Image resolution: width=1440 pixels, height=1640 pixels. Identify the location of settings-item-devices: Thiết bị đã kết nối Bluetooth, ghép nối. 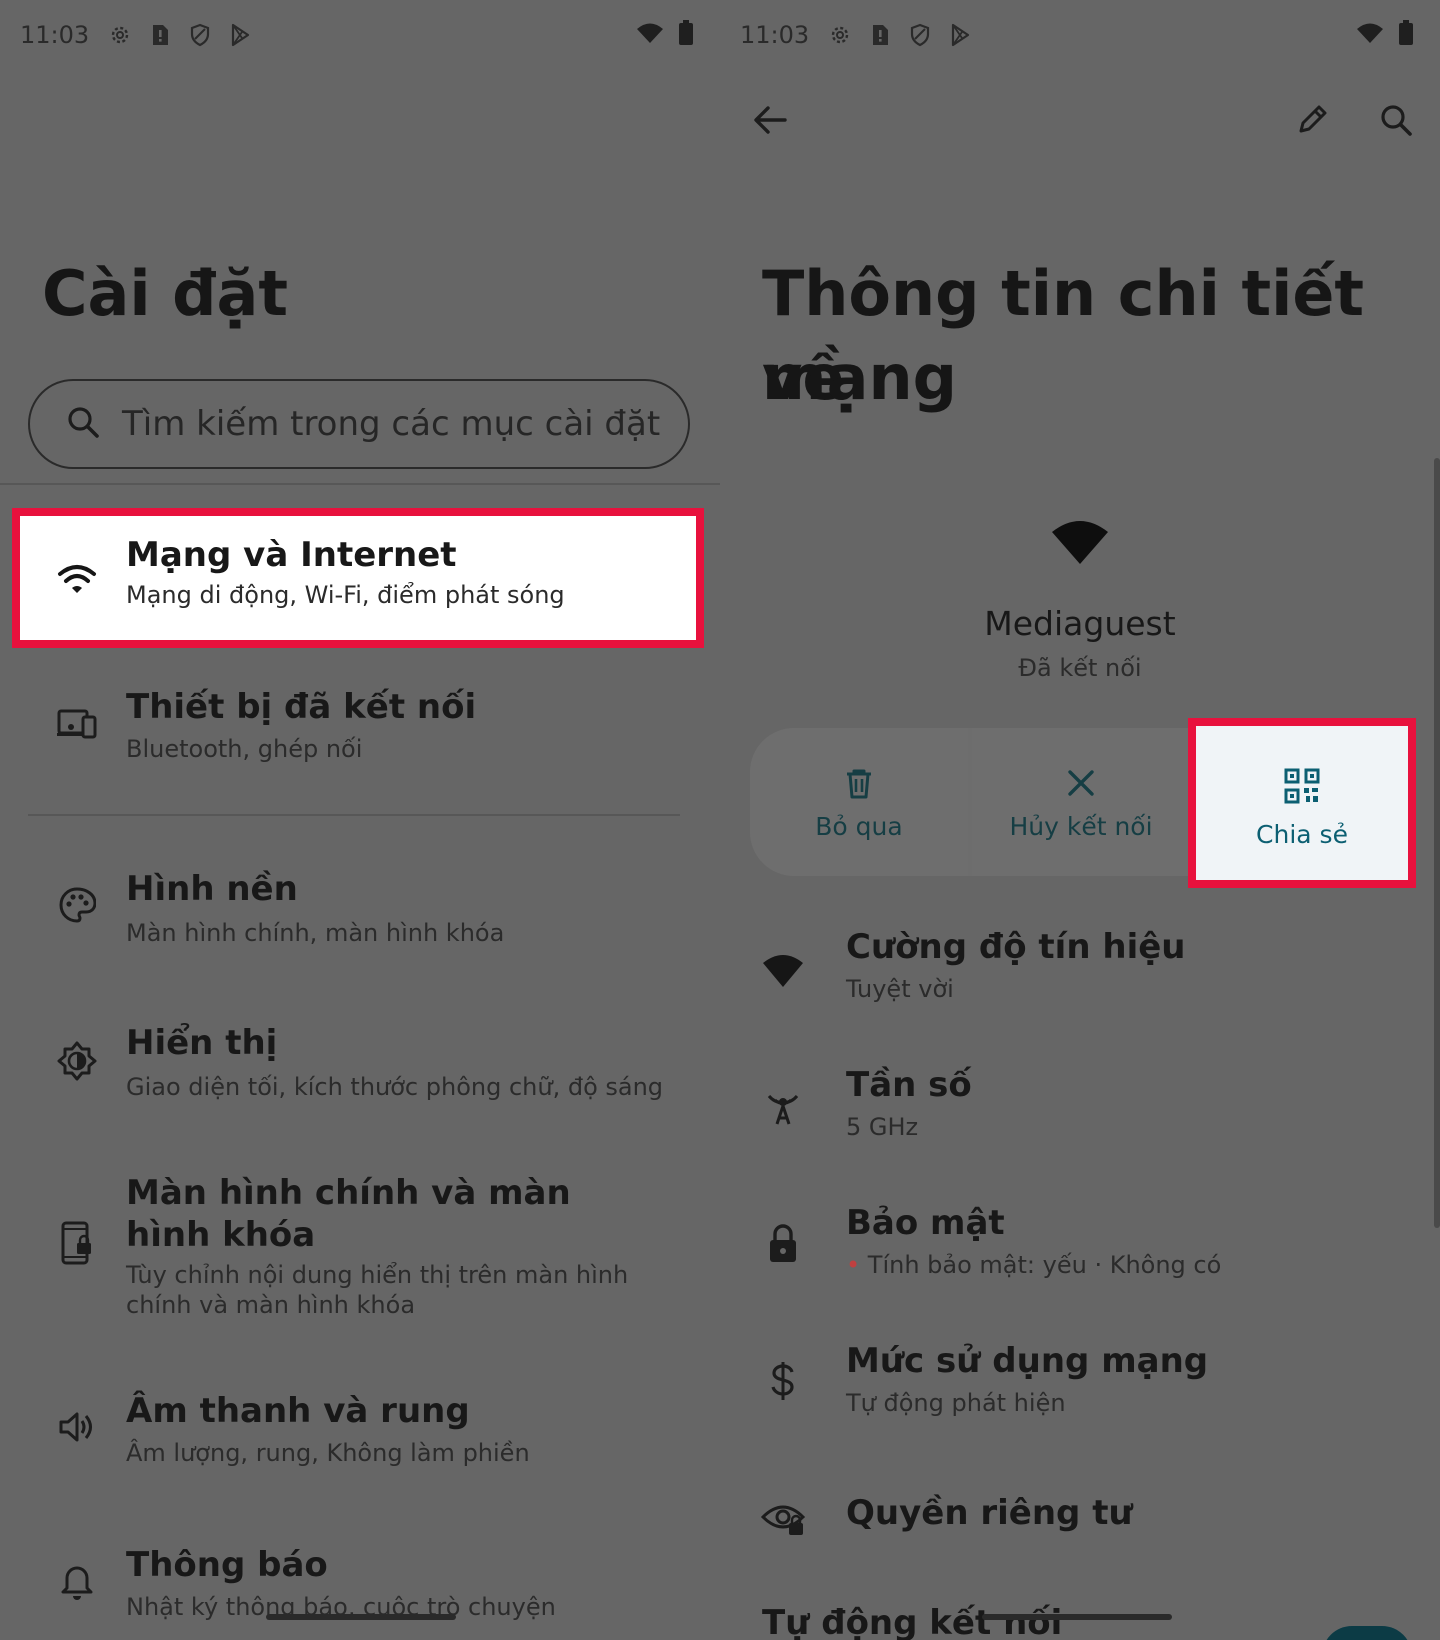
(360, 730).